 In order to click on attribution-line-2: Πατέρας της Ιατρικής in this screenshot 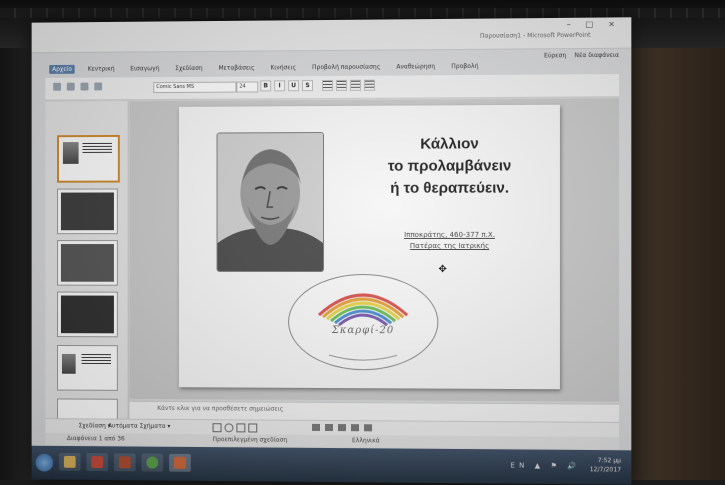, I will do `click(449, 245)`.